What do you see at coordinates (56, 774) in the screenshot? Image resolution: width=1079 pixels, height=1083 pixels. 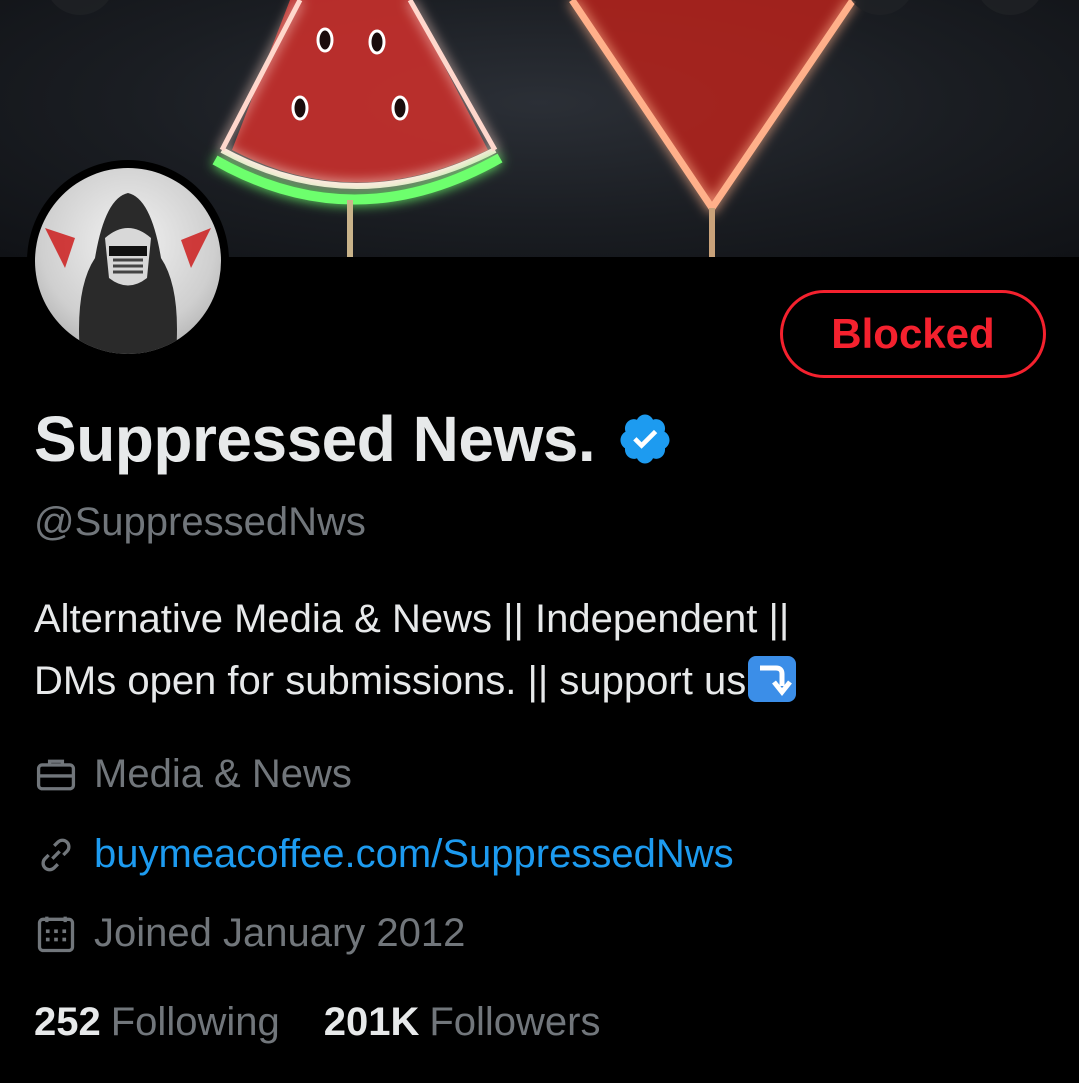 I see `briefcase-icon` at bounding box center [56, 774].